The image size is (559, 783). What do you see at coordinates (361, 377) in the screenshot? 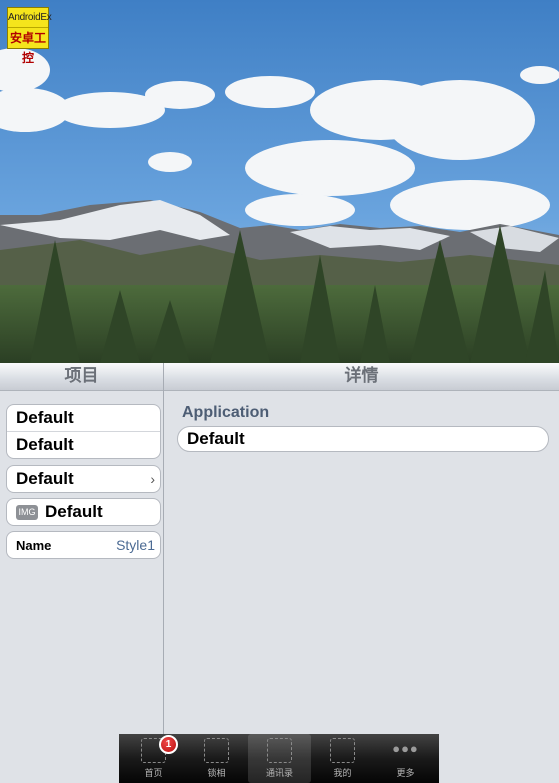
I see `detail-header: 详情` at bounding box center [361, 377].